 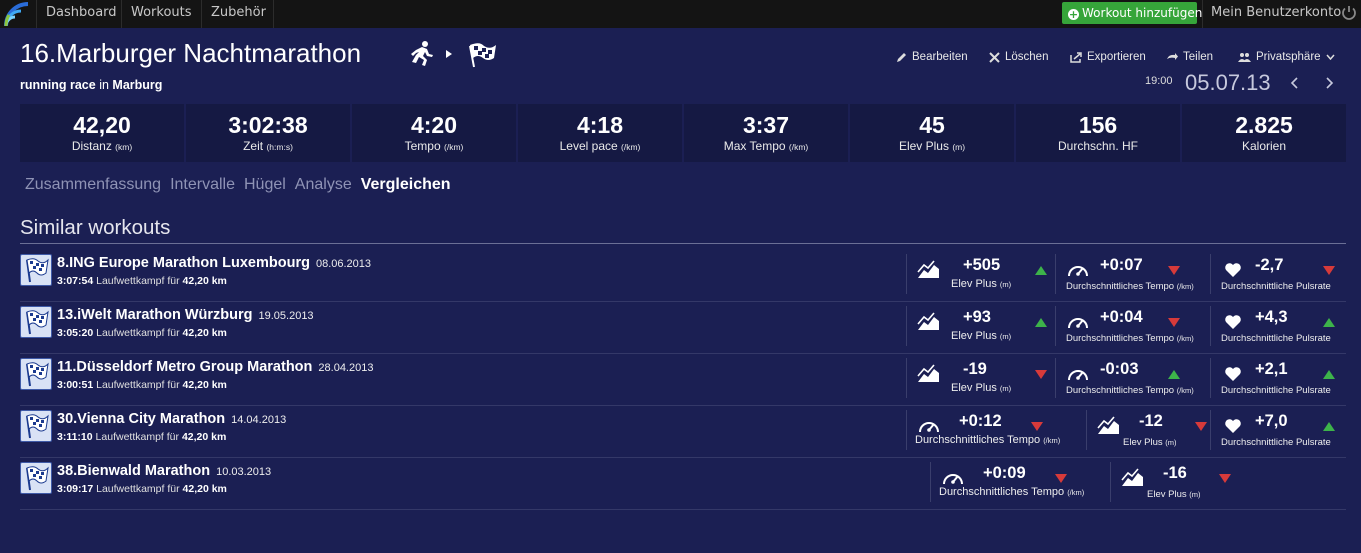 What do you see at coordinates (138, 333) in the screenshot?
I see `workout-type: Laufwettkampf für` at bounding box center [138, 333].